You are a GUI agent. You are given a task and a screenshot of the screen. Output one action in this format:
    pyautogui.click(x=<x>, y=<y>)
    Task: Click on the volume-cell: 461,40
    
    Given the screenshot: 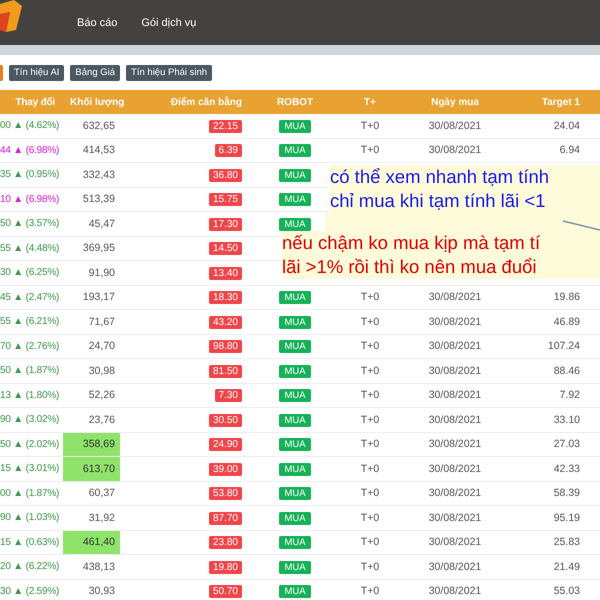 What is the action you would take?
    pyautogui.click(x=91, y=542)
    